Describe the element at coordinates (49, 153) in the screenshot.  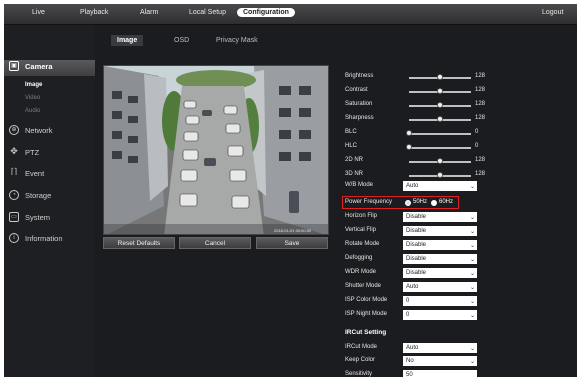
I see `sidebar-item-ptz: ✥ PTZ` at that location.